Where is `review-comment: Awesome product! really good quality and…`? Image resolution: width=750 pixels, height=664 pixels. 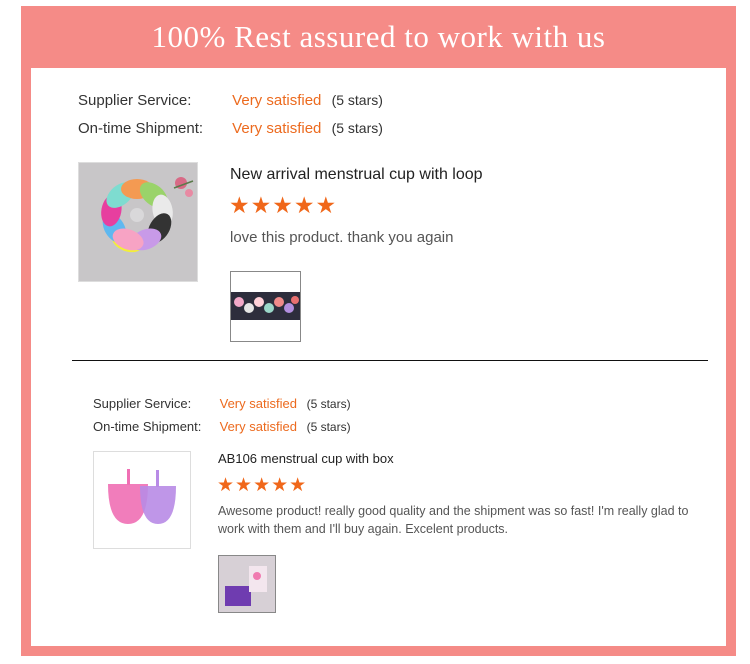 review-comment: Awesome product! really good quality and… is located at coordinates (453, 520).